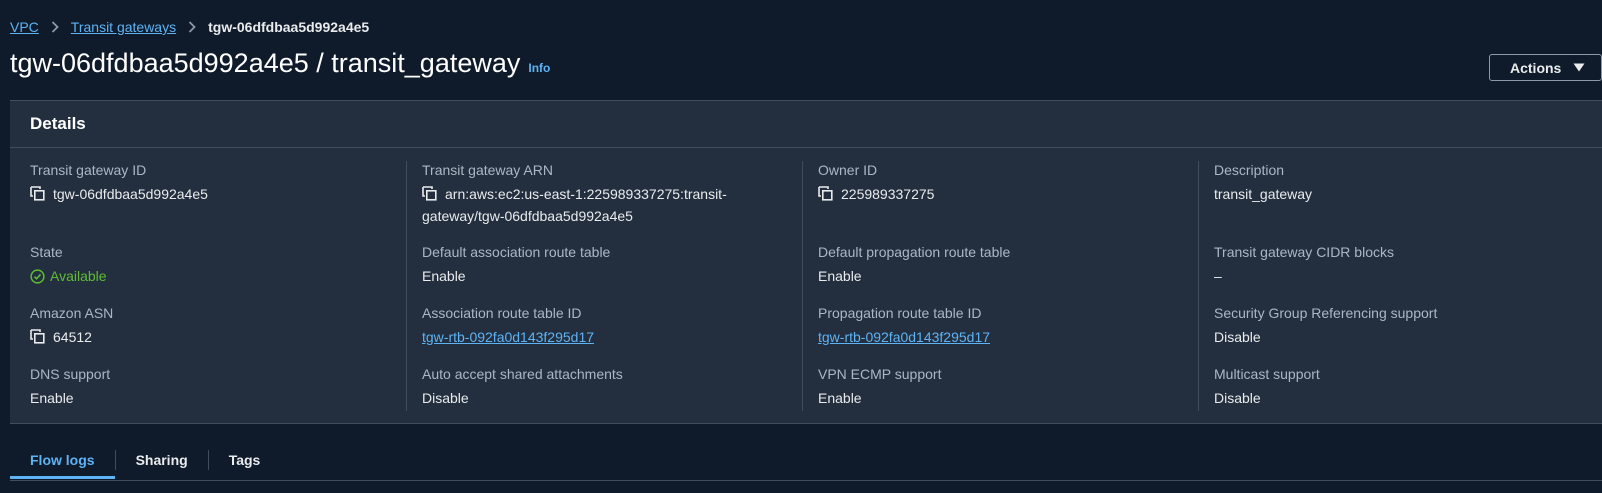  Describe the element at coordinates (1249, 170) in the screenshot. I see `field-label: Description` at that location.